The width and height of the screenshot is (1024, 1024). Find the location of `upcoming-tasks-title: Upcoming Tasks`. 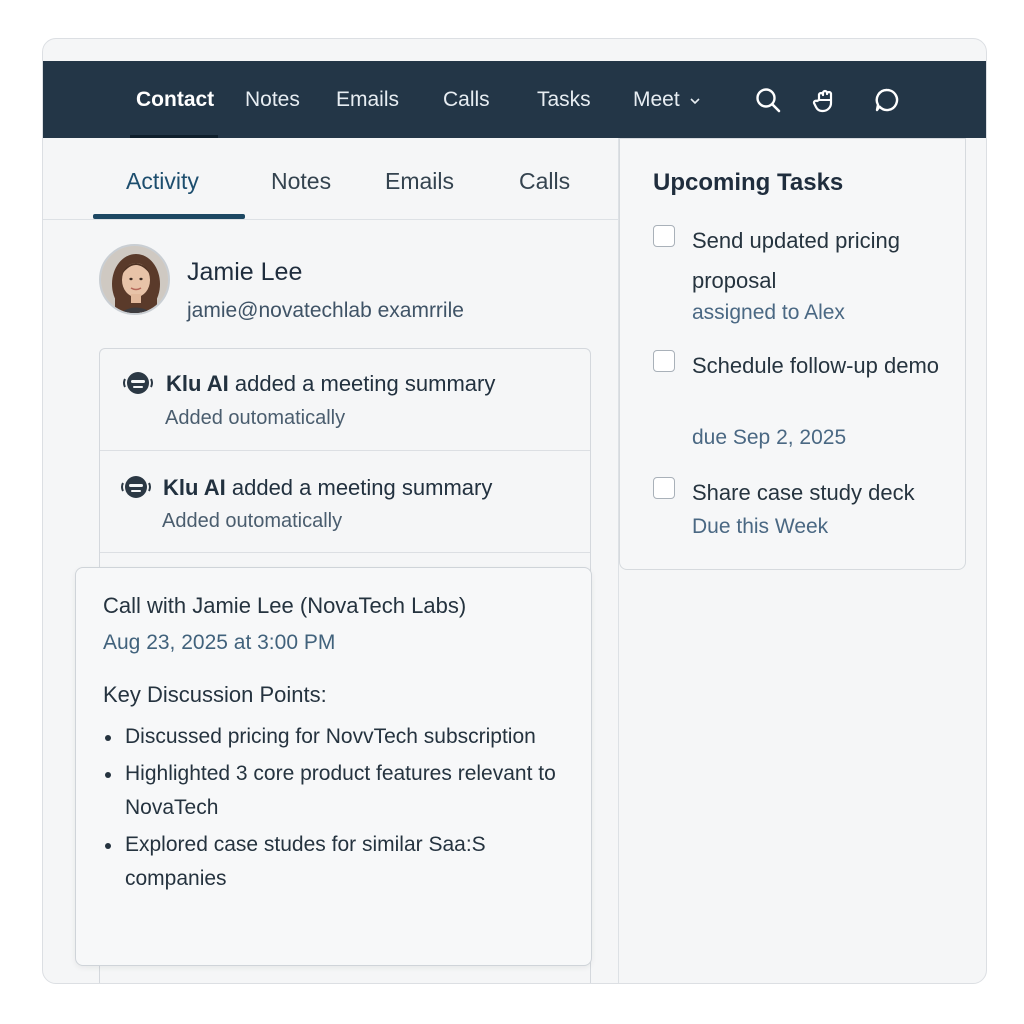

upcoming-tasks-title: Upcoming Tasks is located at coordinates (748, 182).